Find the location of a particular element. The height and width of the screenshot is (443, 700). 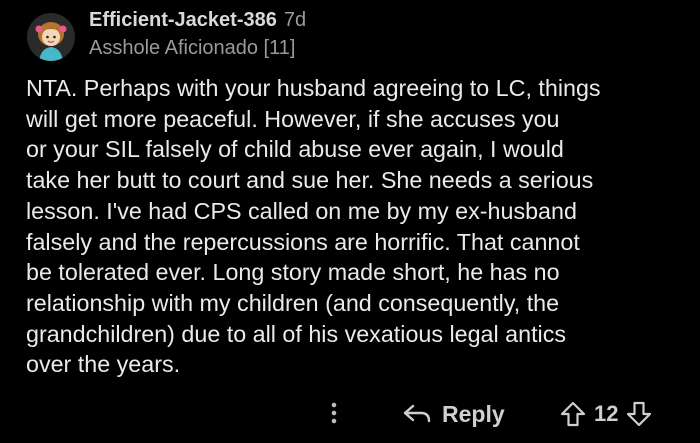

user-avatar is located at coordinates (51, 37).